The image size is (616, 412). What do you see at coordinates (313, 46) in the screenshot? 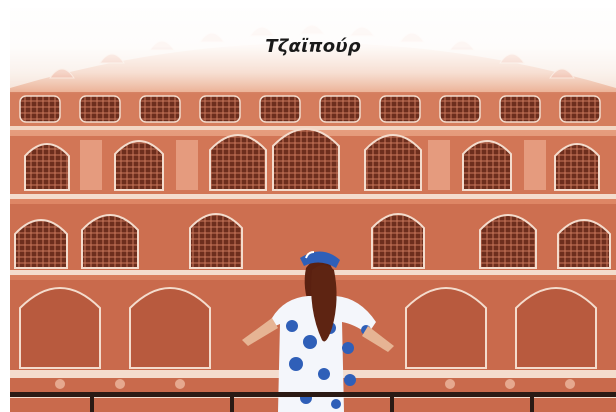
I see `destination-title: Τζαϊπούρ` at bounding box center [313, 46].